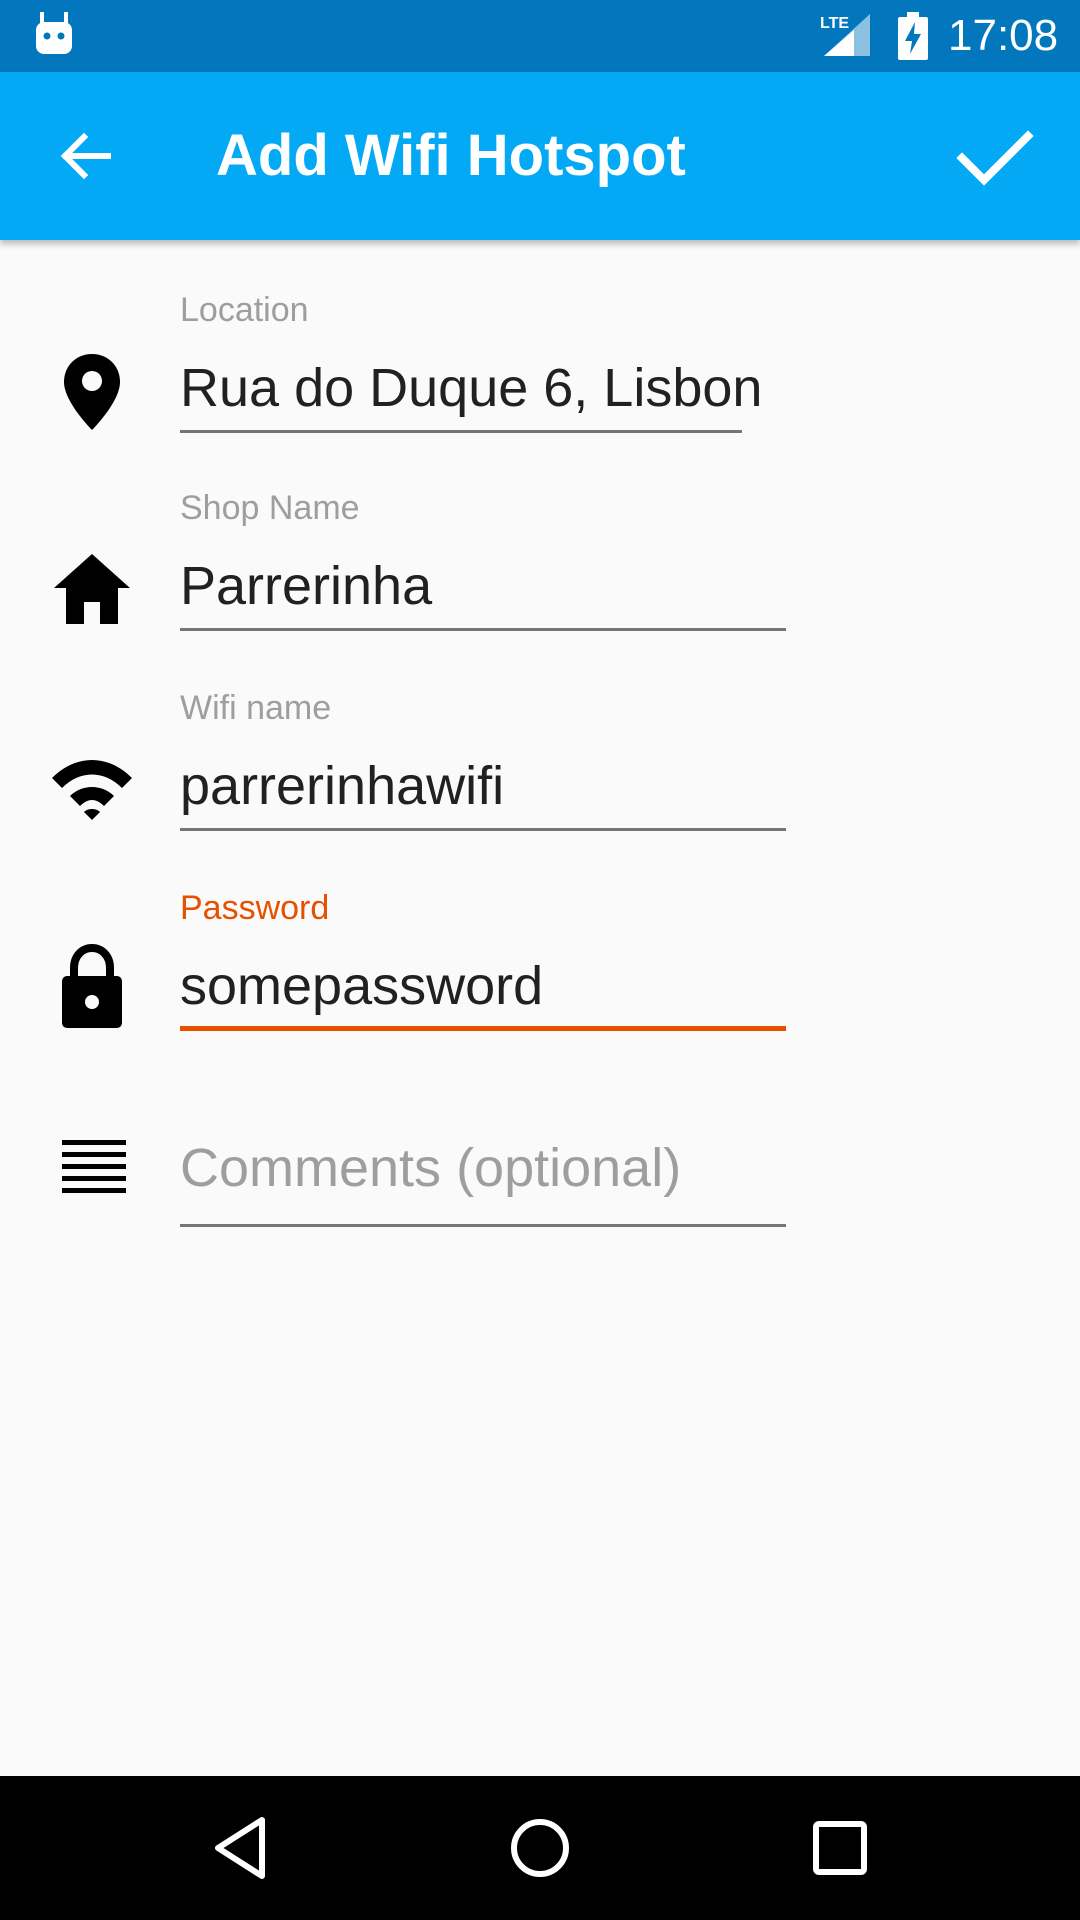 The image size is (1080, 1920). What do you see at coordinates (845, 35) in the screenshot?
I see `lte-signal-icon: LTE` at bounding box center [845, 35].